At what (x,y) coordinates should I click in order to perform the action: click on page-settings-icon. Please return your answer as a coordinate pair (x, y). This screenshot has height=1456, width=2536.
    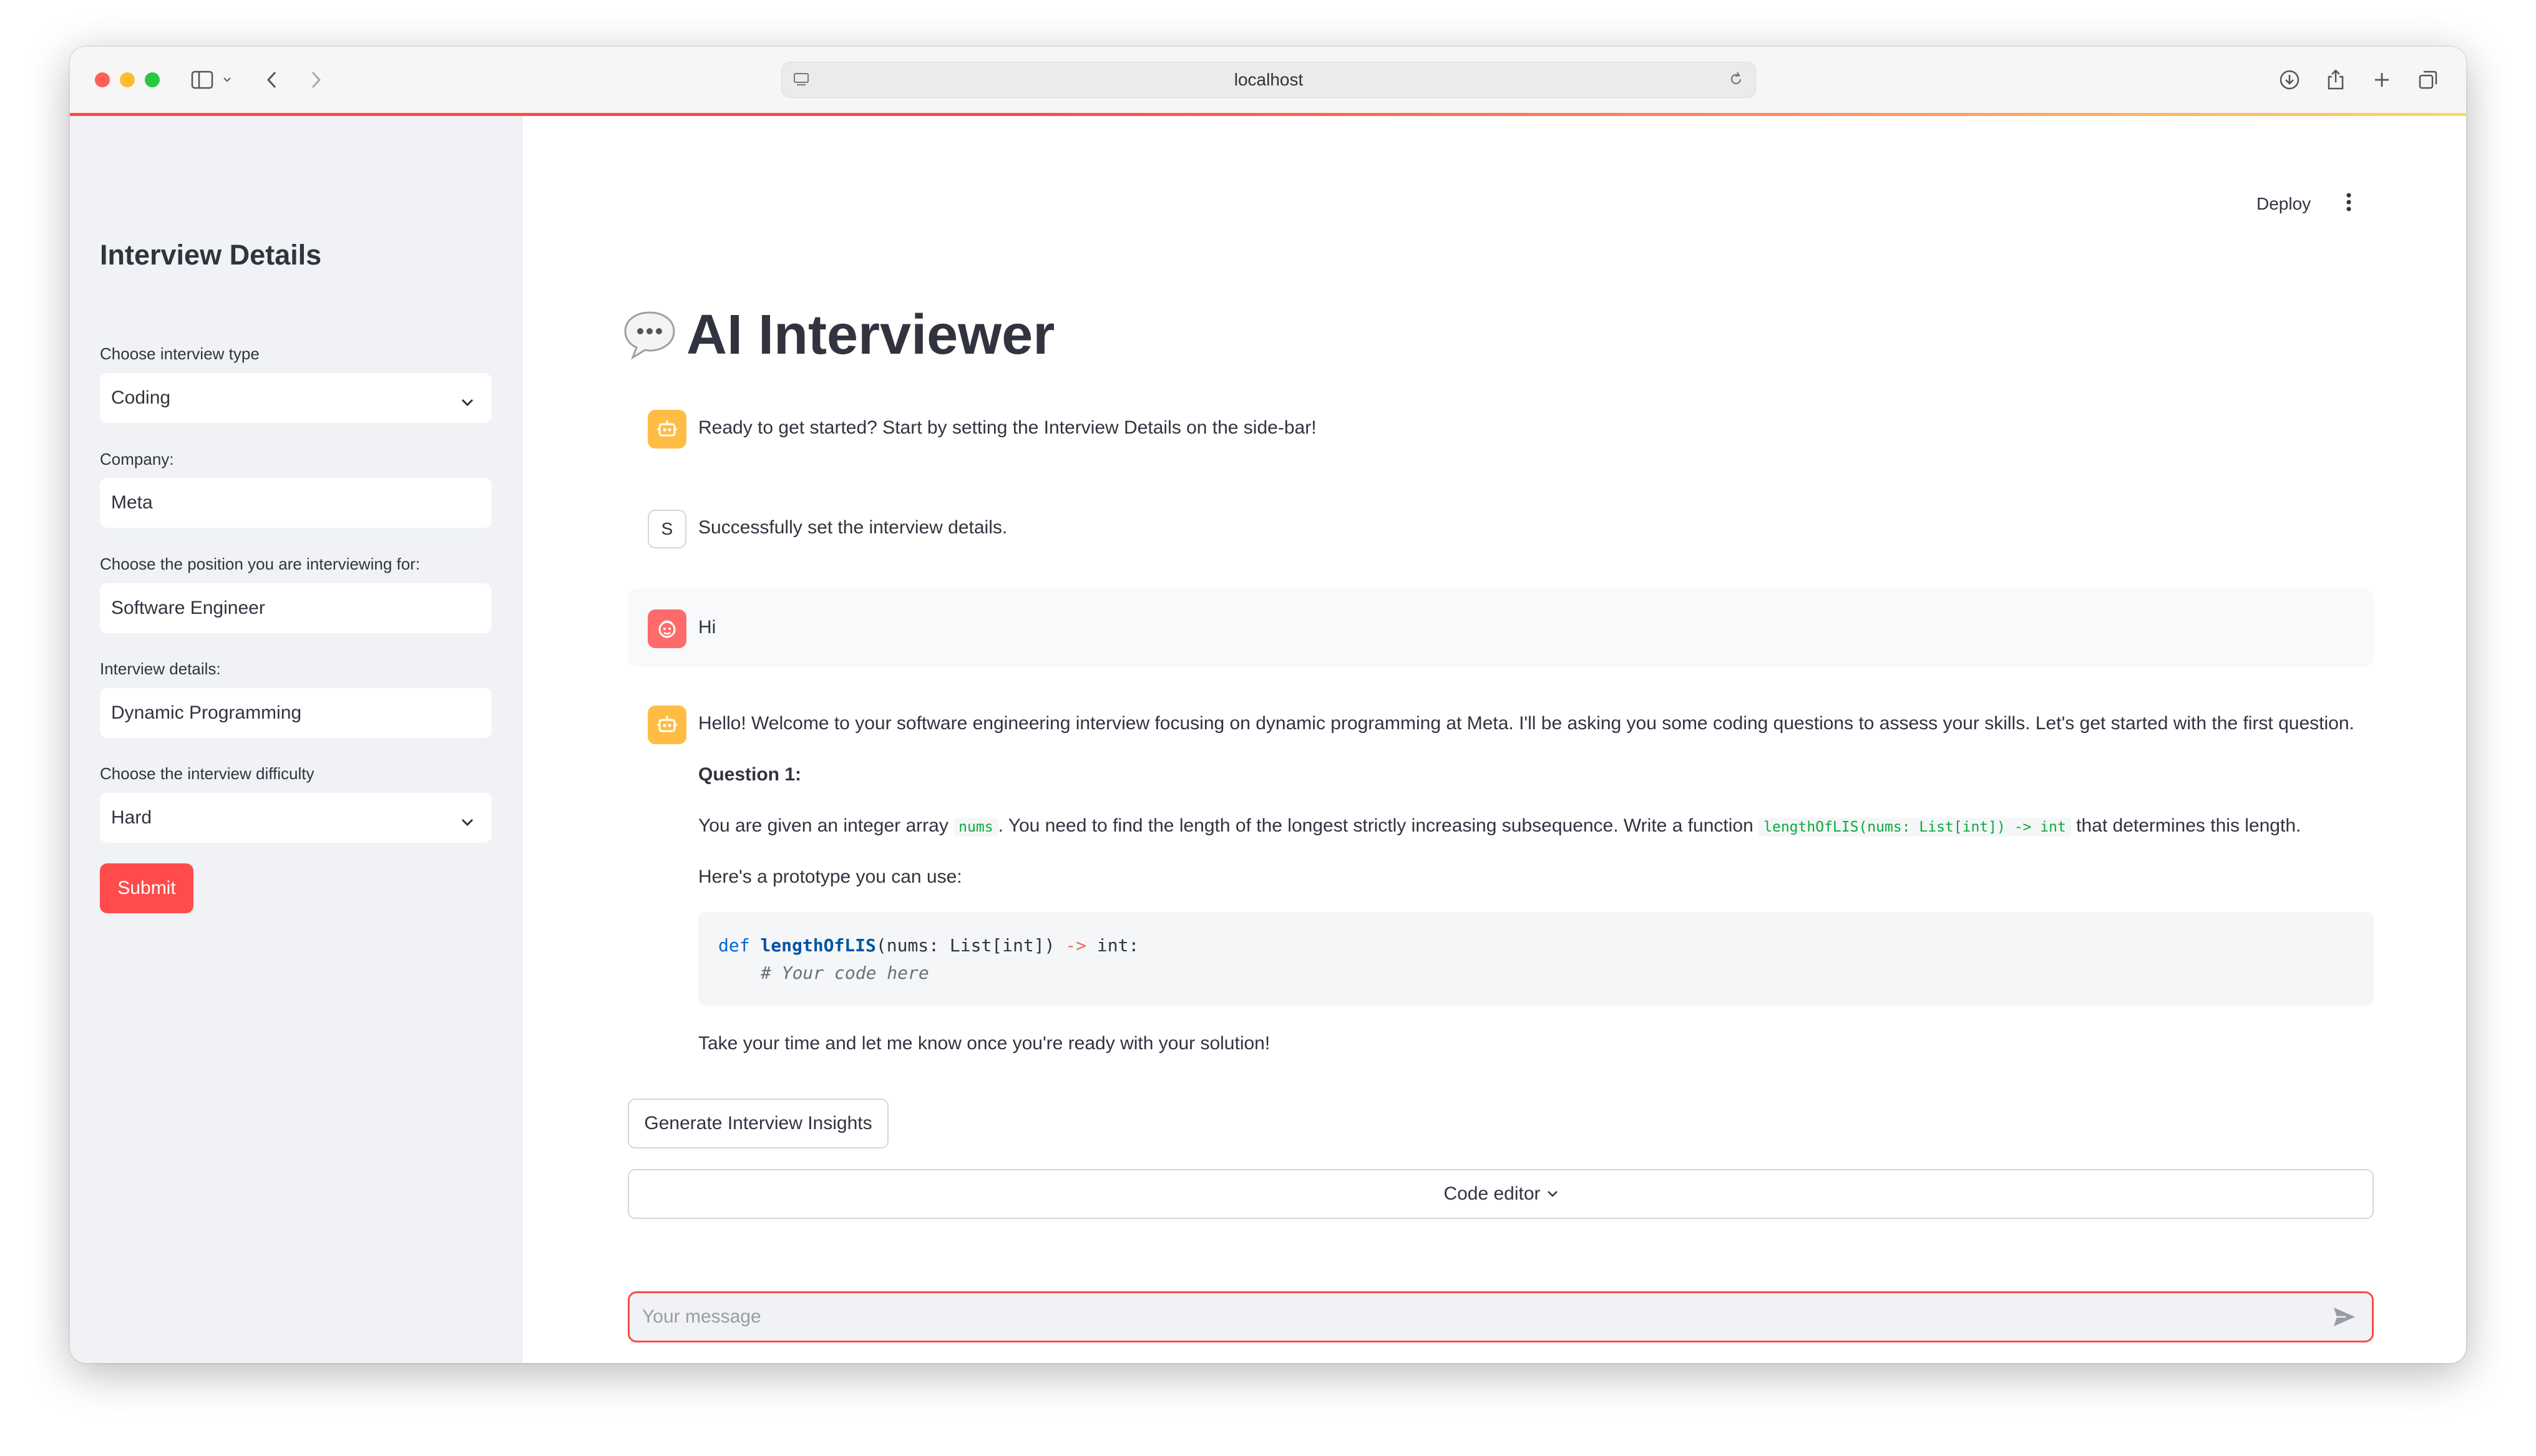
    Looking at the image, I should click on (801, 81).